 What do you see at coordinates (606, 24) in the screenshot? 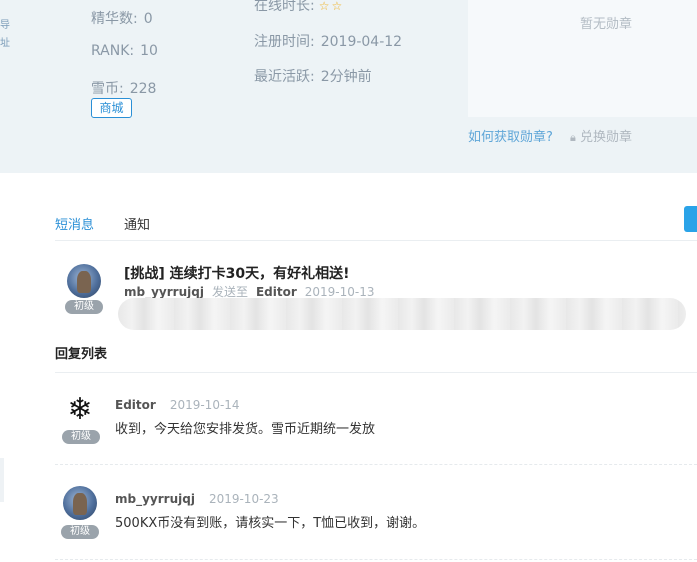
I see `medal-empty-text: 暂无勋章` at bounding box center [606, 24].